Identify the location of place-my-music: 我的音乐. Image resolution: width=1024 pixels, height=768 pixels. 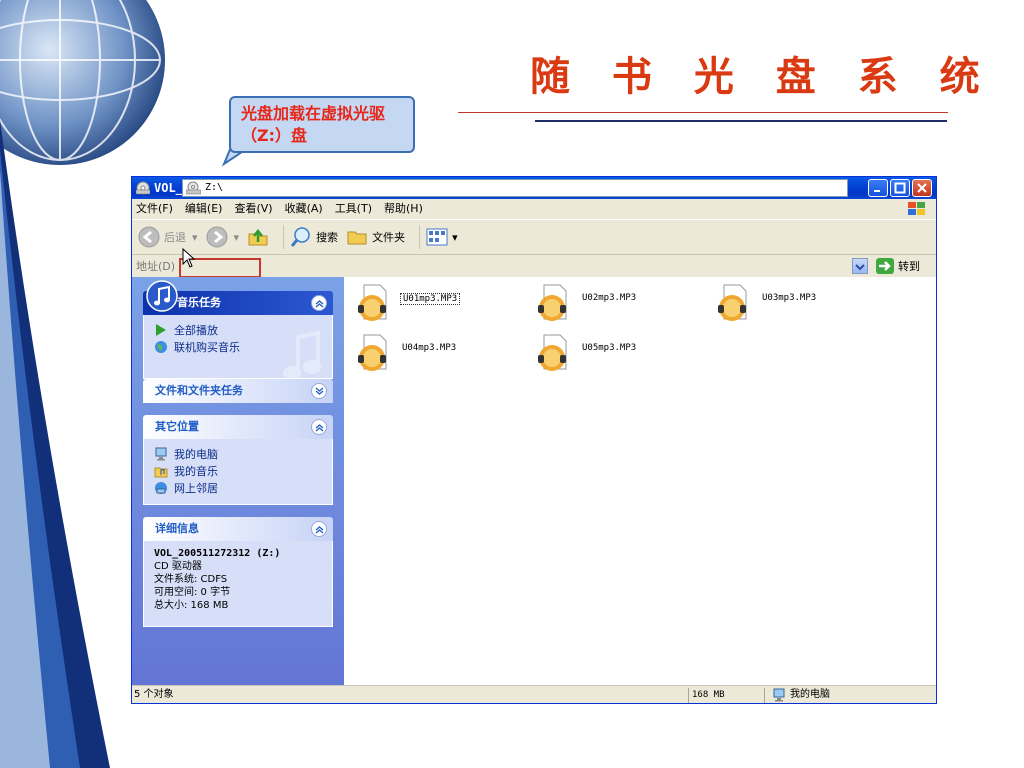
(238, 470).